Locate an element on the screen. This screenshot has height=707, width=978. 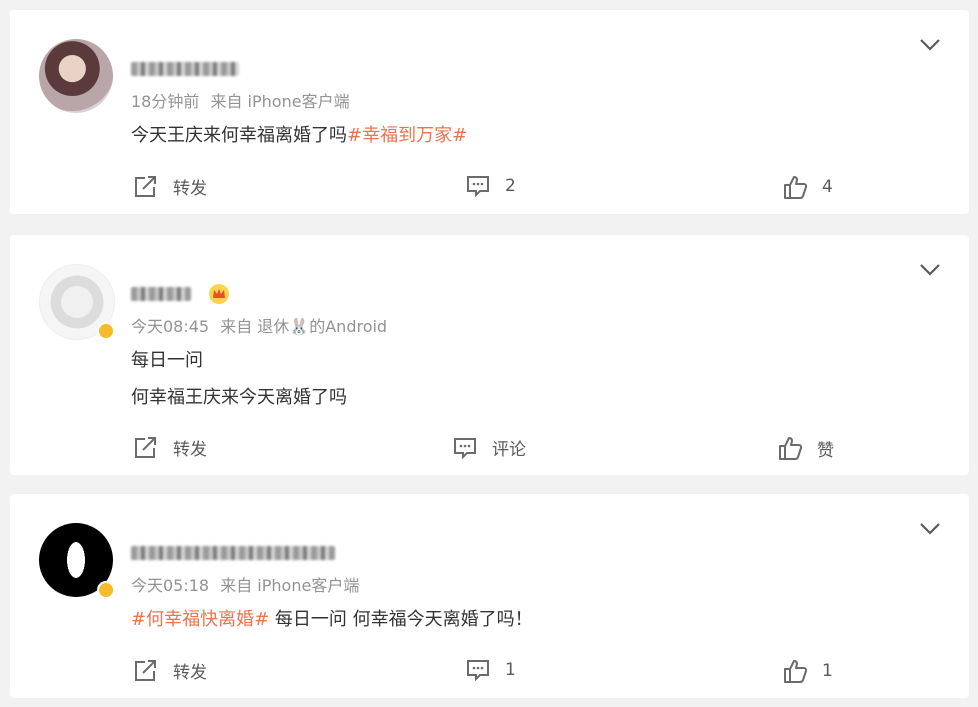
topic-link: #幸福到万家# is located at coordinates (407, 135).